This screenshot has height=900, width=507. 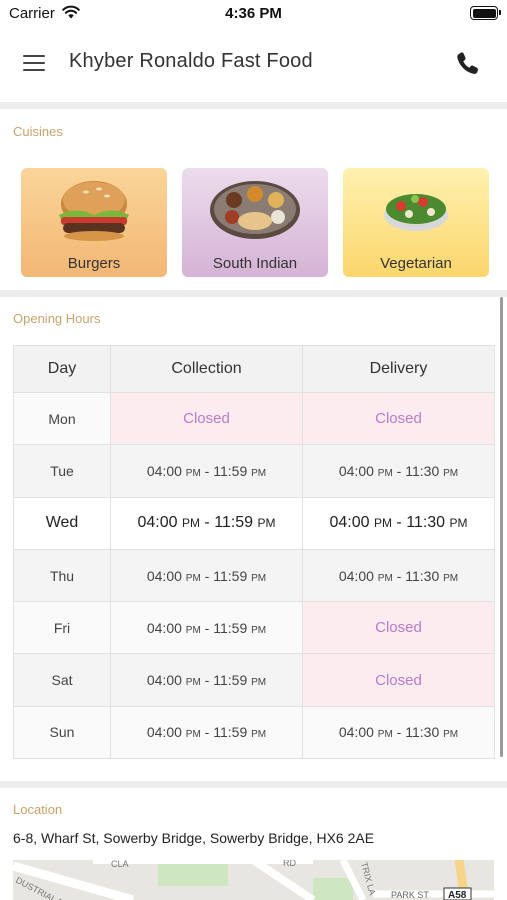 I want to click on battery-icon, so click(x=485, y=13).